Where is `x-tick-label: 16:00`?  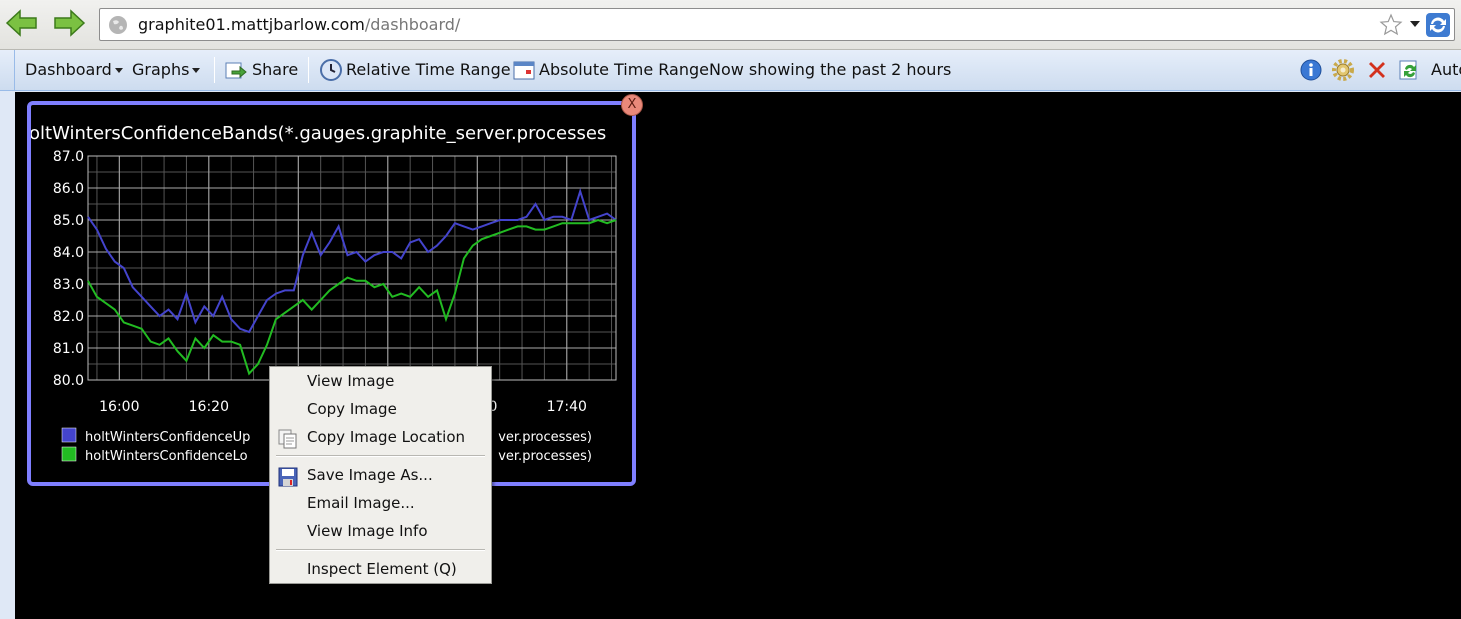 x-tick-label: 16:00 is located at coordinates (119, 407).